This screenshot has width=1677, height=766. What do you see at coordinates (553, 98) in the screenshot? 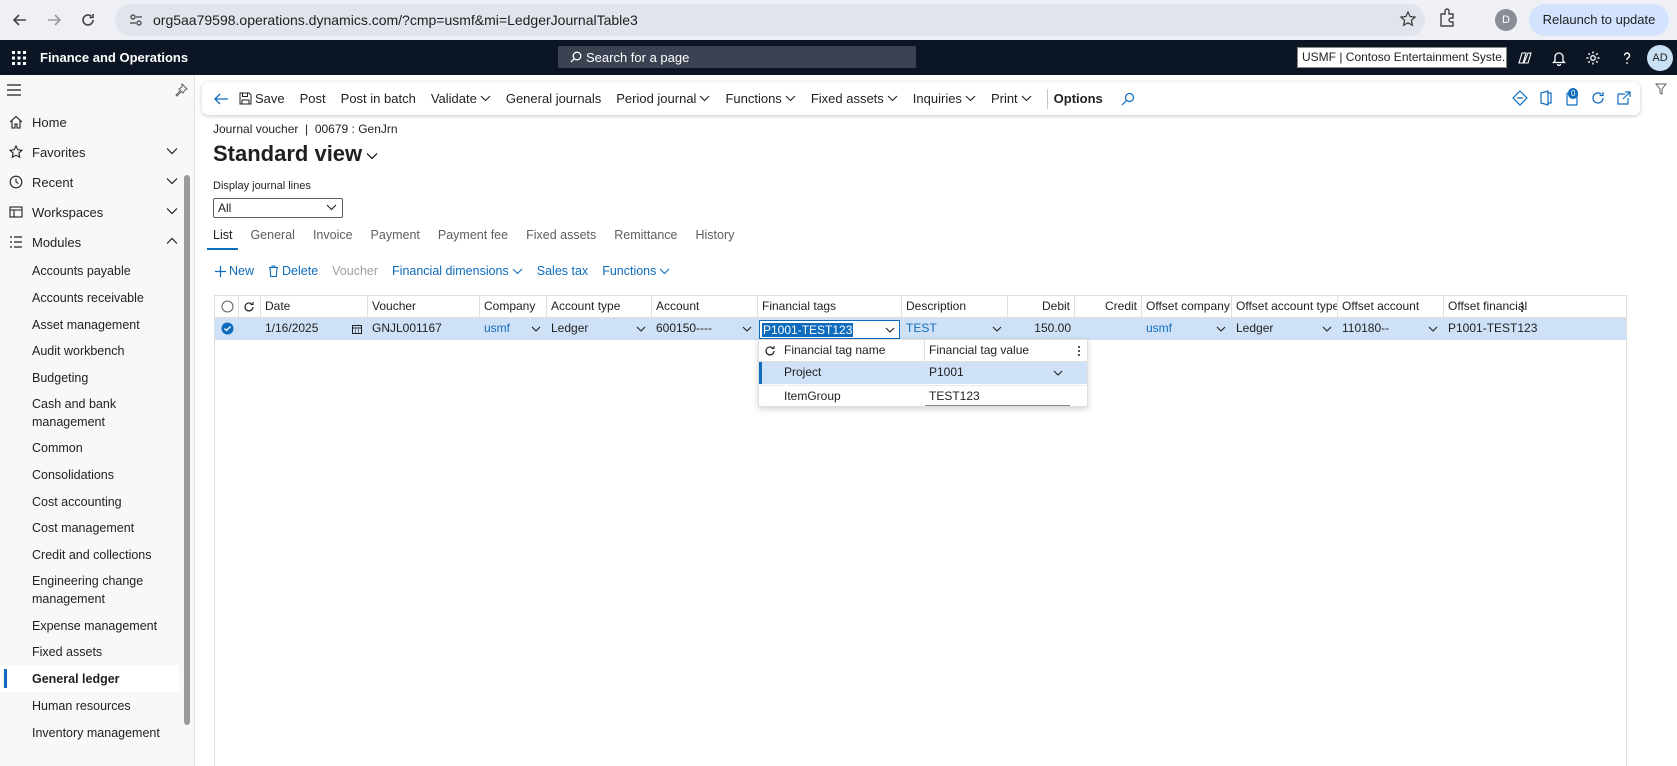
I see `general-journals-button: General journals` at bounding box center [553, 98].